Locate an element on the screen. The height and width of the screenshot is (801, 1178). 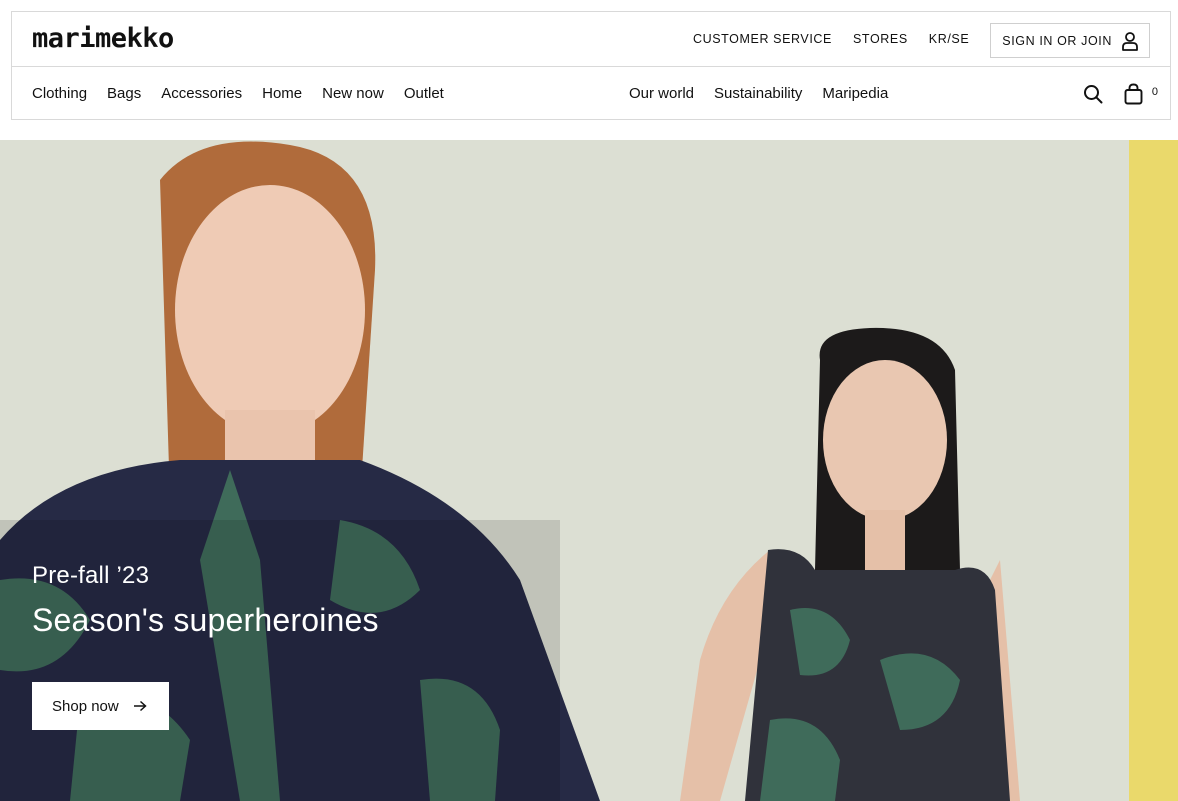
nav-item-accessories: Accessories is located at coordinates (201, 93).